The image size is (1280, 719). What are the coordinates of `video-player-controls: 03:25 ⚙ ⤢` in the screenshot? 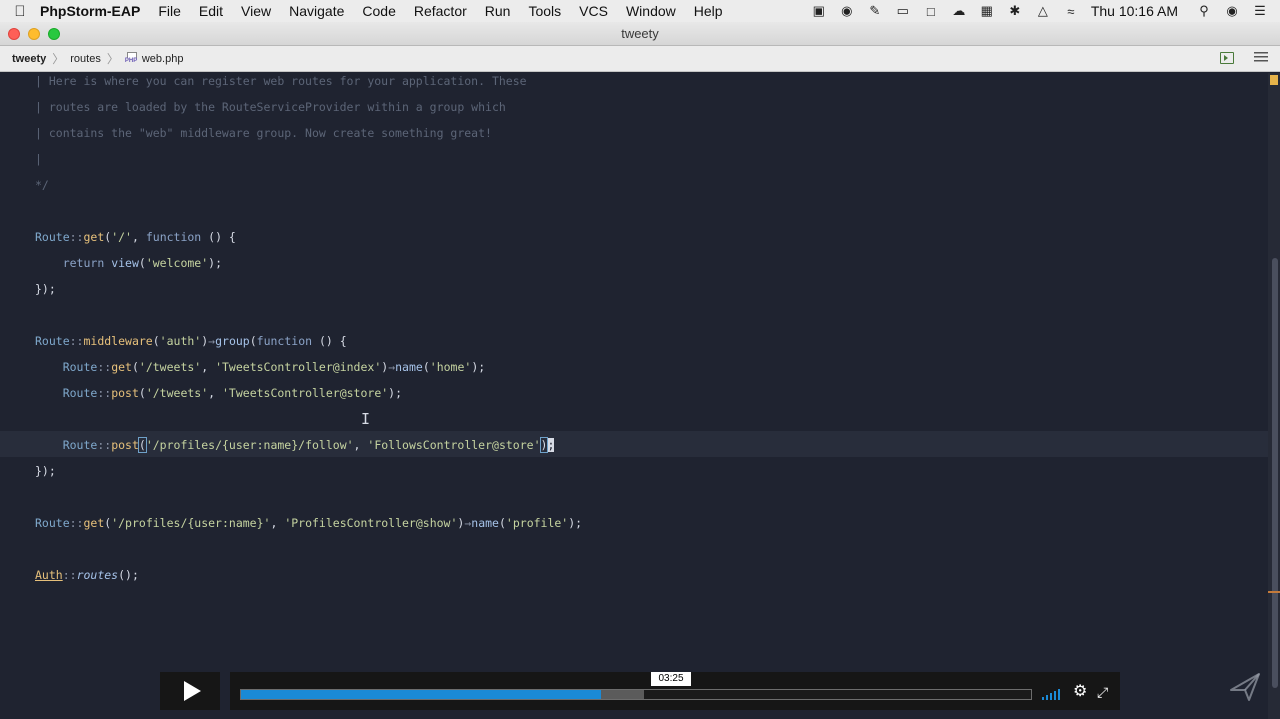 It's located at (640, 691).